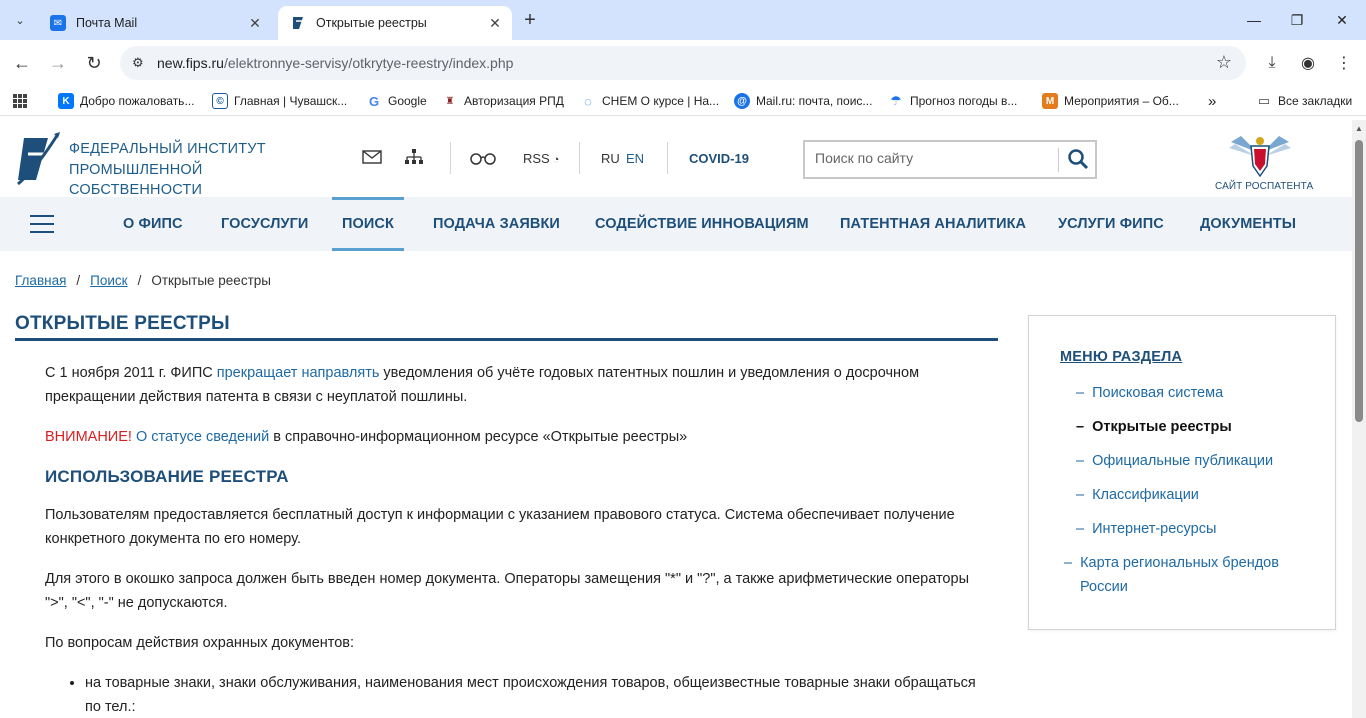 The image size is (1366, 718). I want to click on loading-icon: ◌, so click(588, 101).